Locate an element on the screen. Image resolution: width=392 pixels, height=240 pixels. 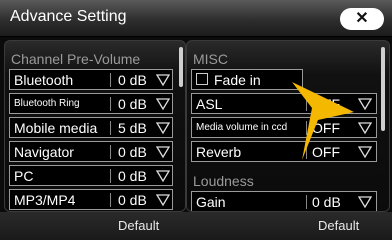
close-button: ✕ is located at coordinates (362, 19).